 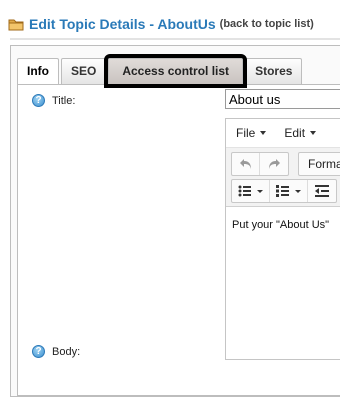 I want to click on body-label: Body:, so click(x=66, y=351).